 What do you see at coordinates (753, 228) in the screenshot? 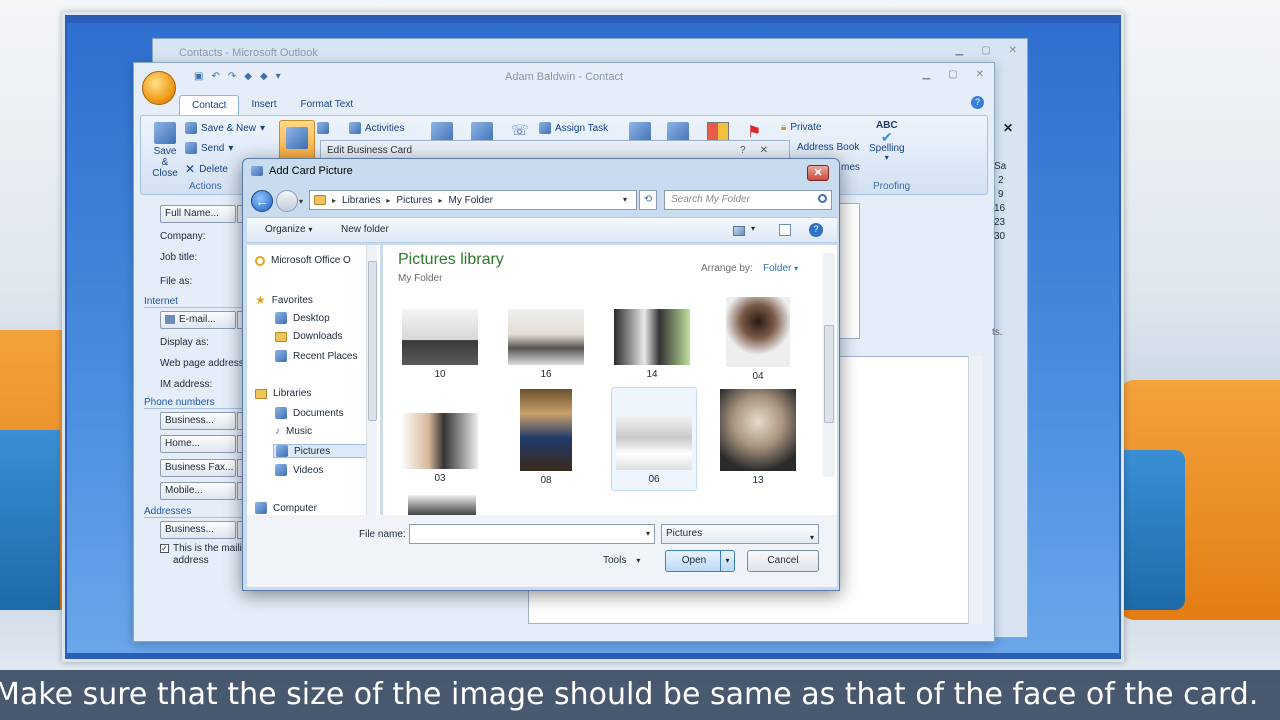
I see `view-options-chevron-icon: ▾` at bounding box center [753, 228].